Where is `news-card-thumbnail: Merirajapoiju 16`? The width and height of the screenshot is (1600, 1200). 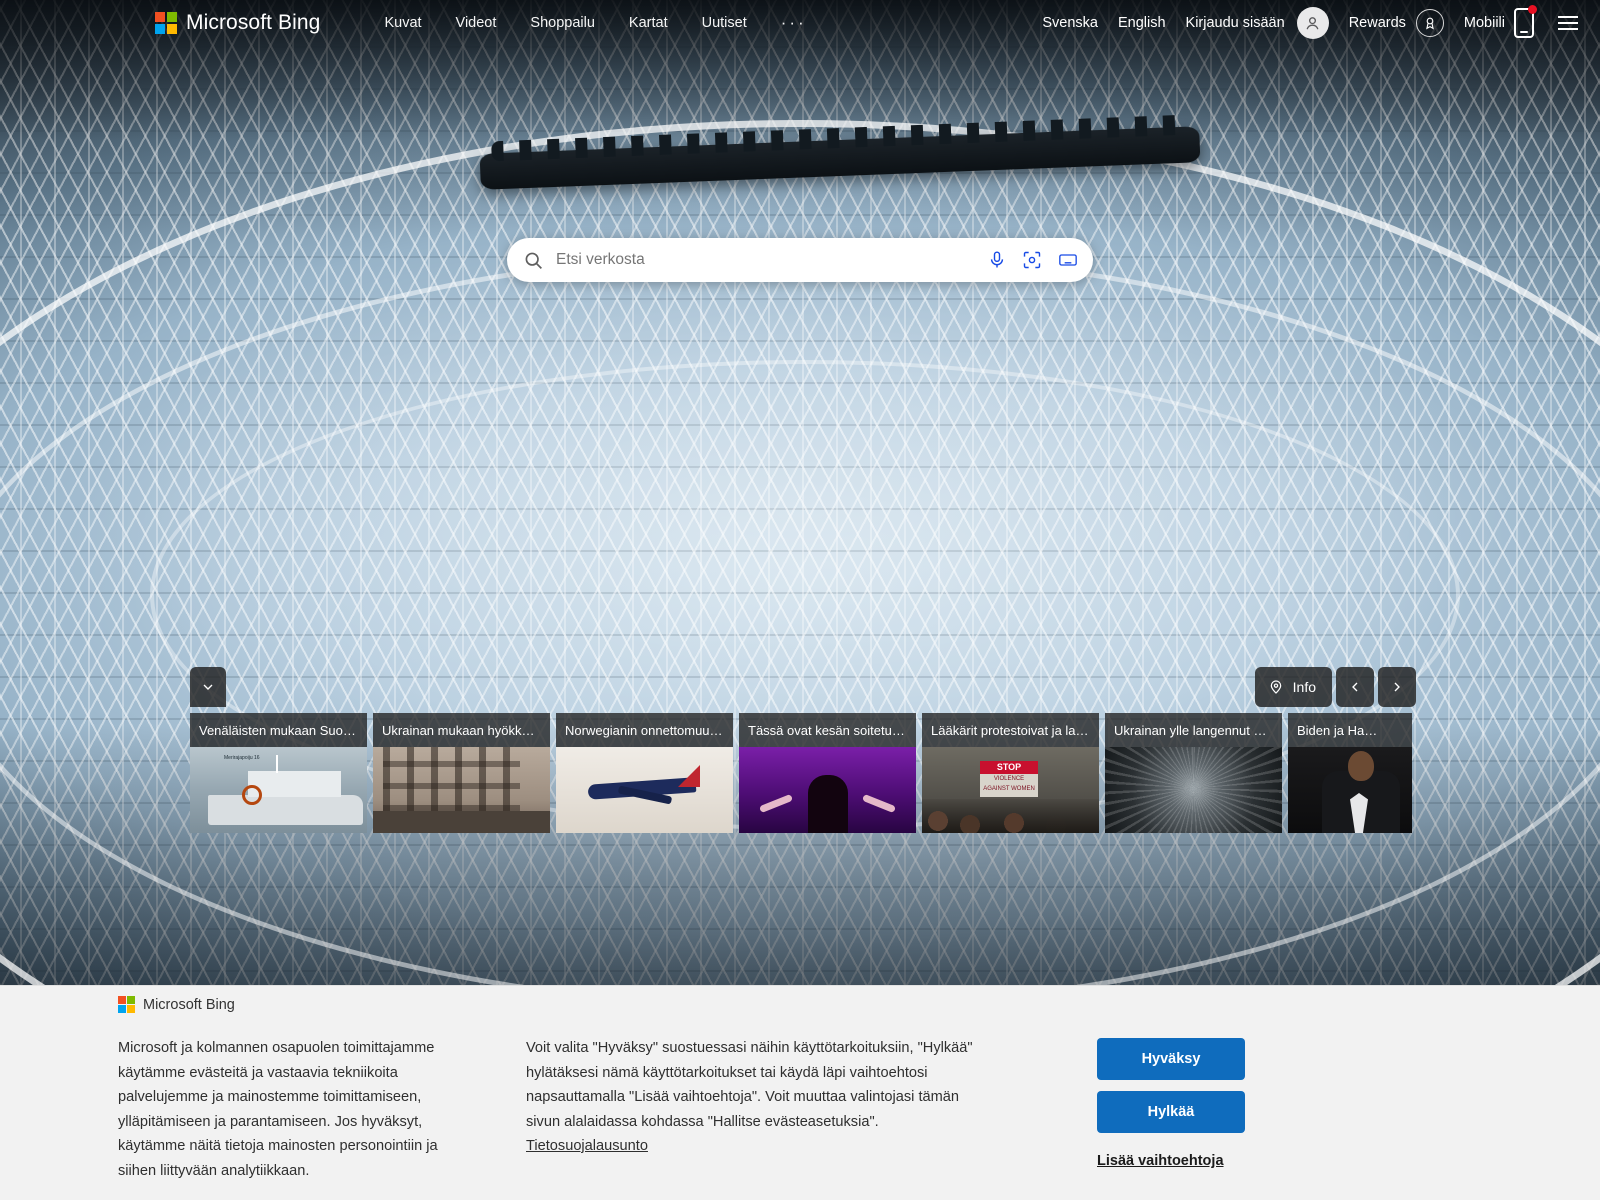 news-card-thumbnail: Merirajapoiju 16 is located at coordinates (278, 790).